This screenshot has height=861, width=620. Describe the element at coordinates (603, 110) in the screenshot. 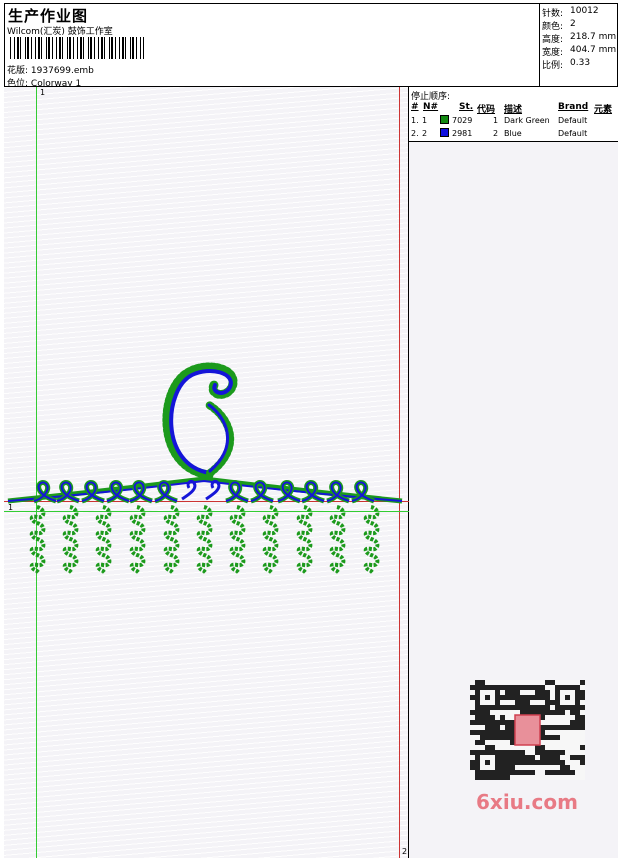

I see `col-element: 元素` at that location.